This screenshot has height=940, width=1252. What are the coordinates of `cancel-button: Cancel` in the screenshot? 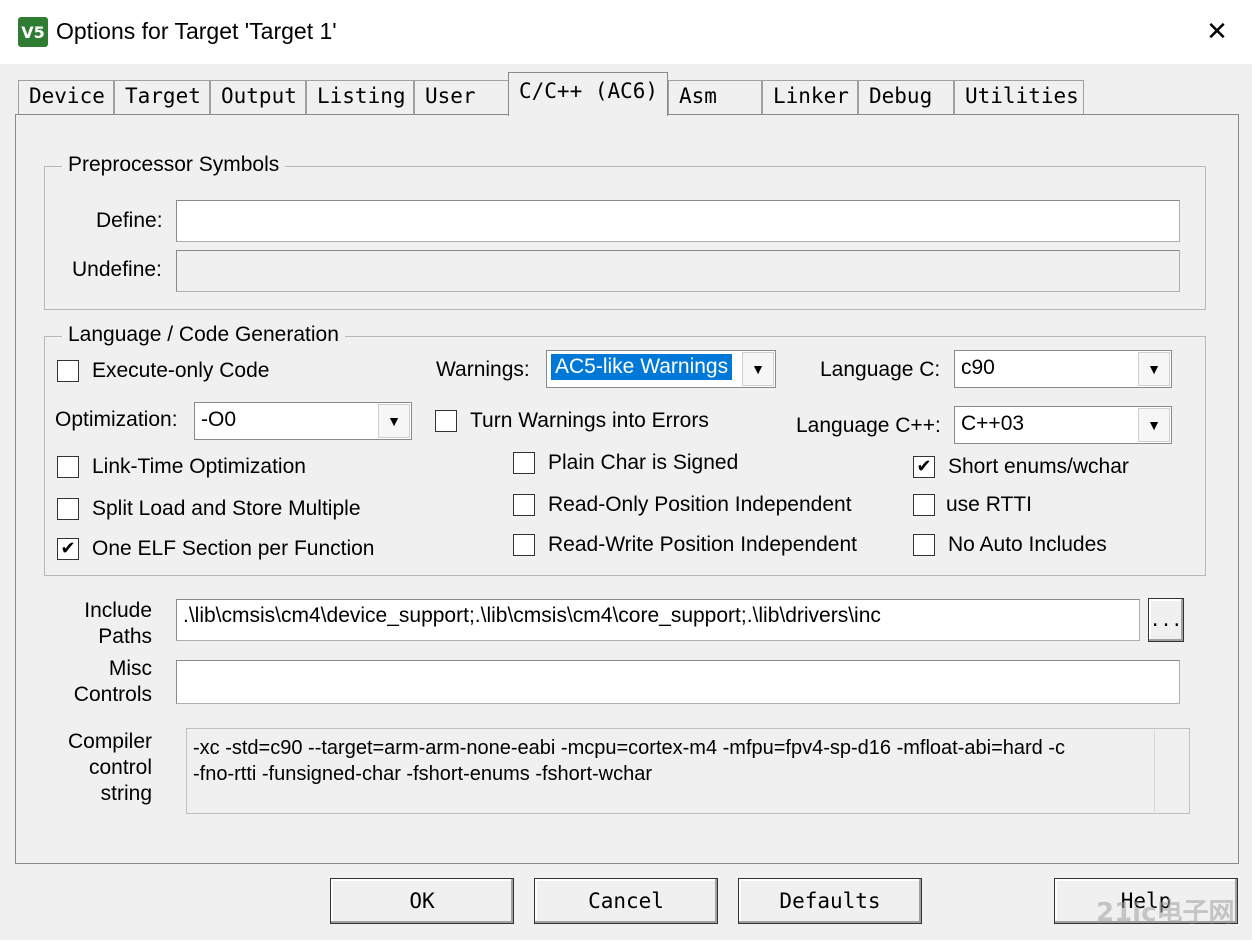 It's located at (626, 901).